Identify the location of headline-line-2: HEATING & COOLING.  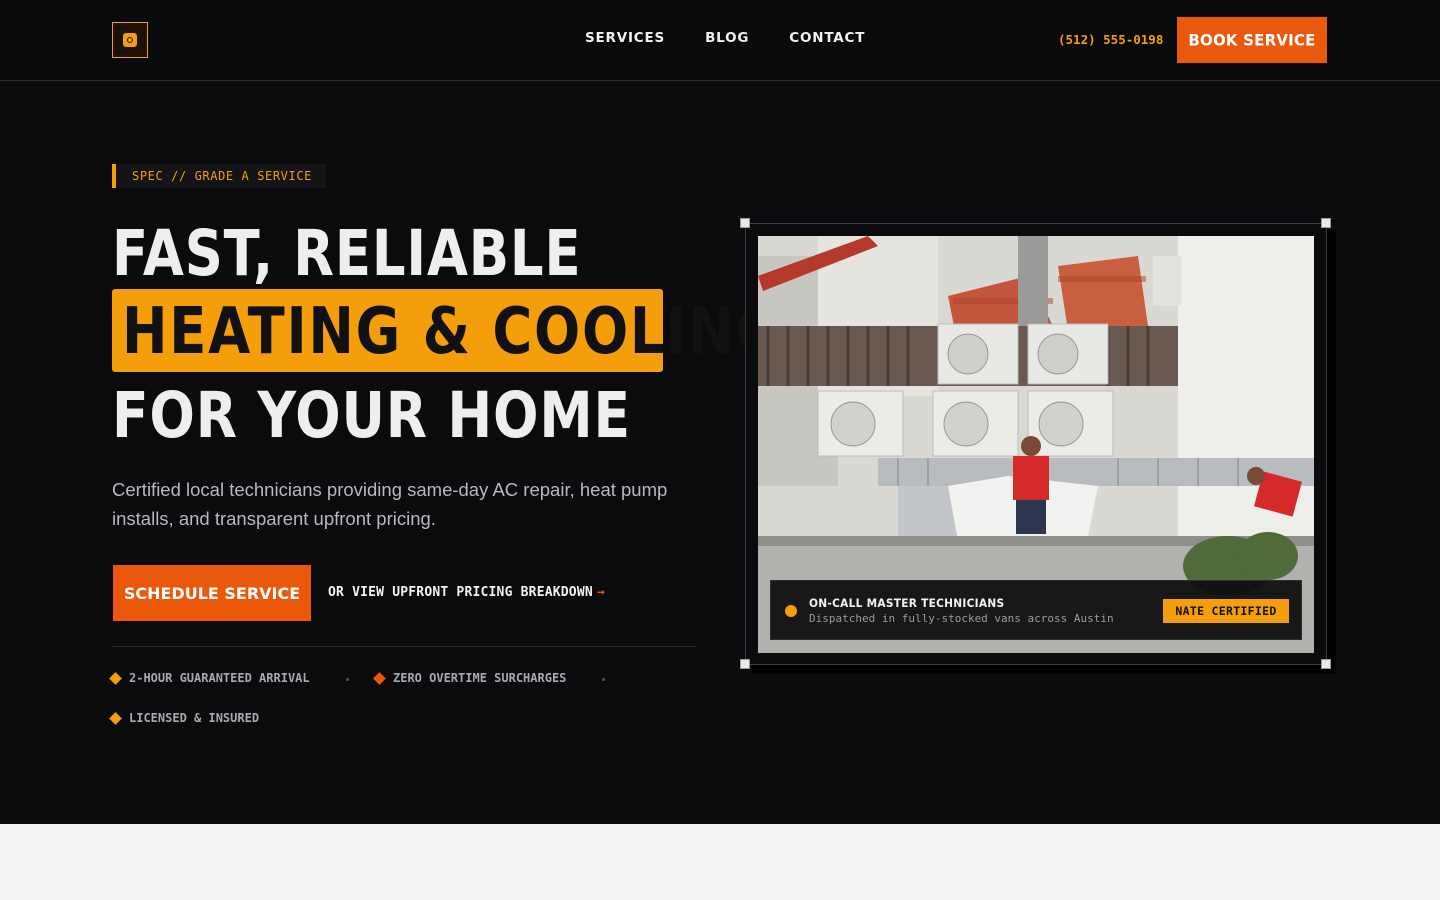
(452, 332).